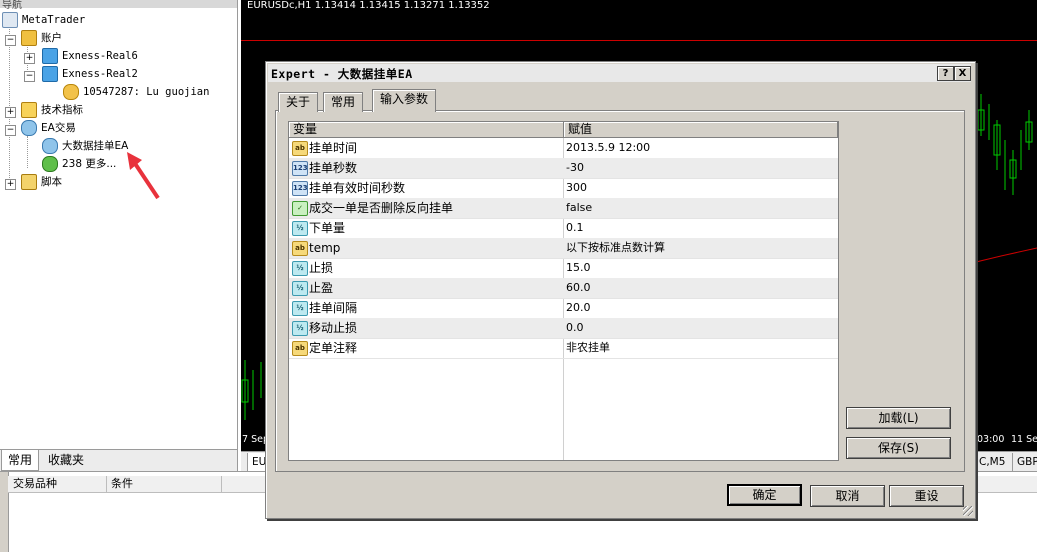  Describe the element at coordinates (563, 188) in the screenshot. I see `parameter-row: 123 挂单有效时间秒数 300` at that location.